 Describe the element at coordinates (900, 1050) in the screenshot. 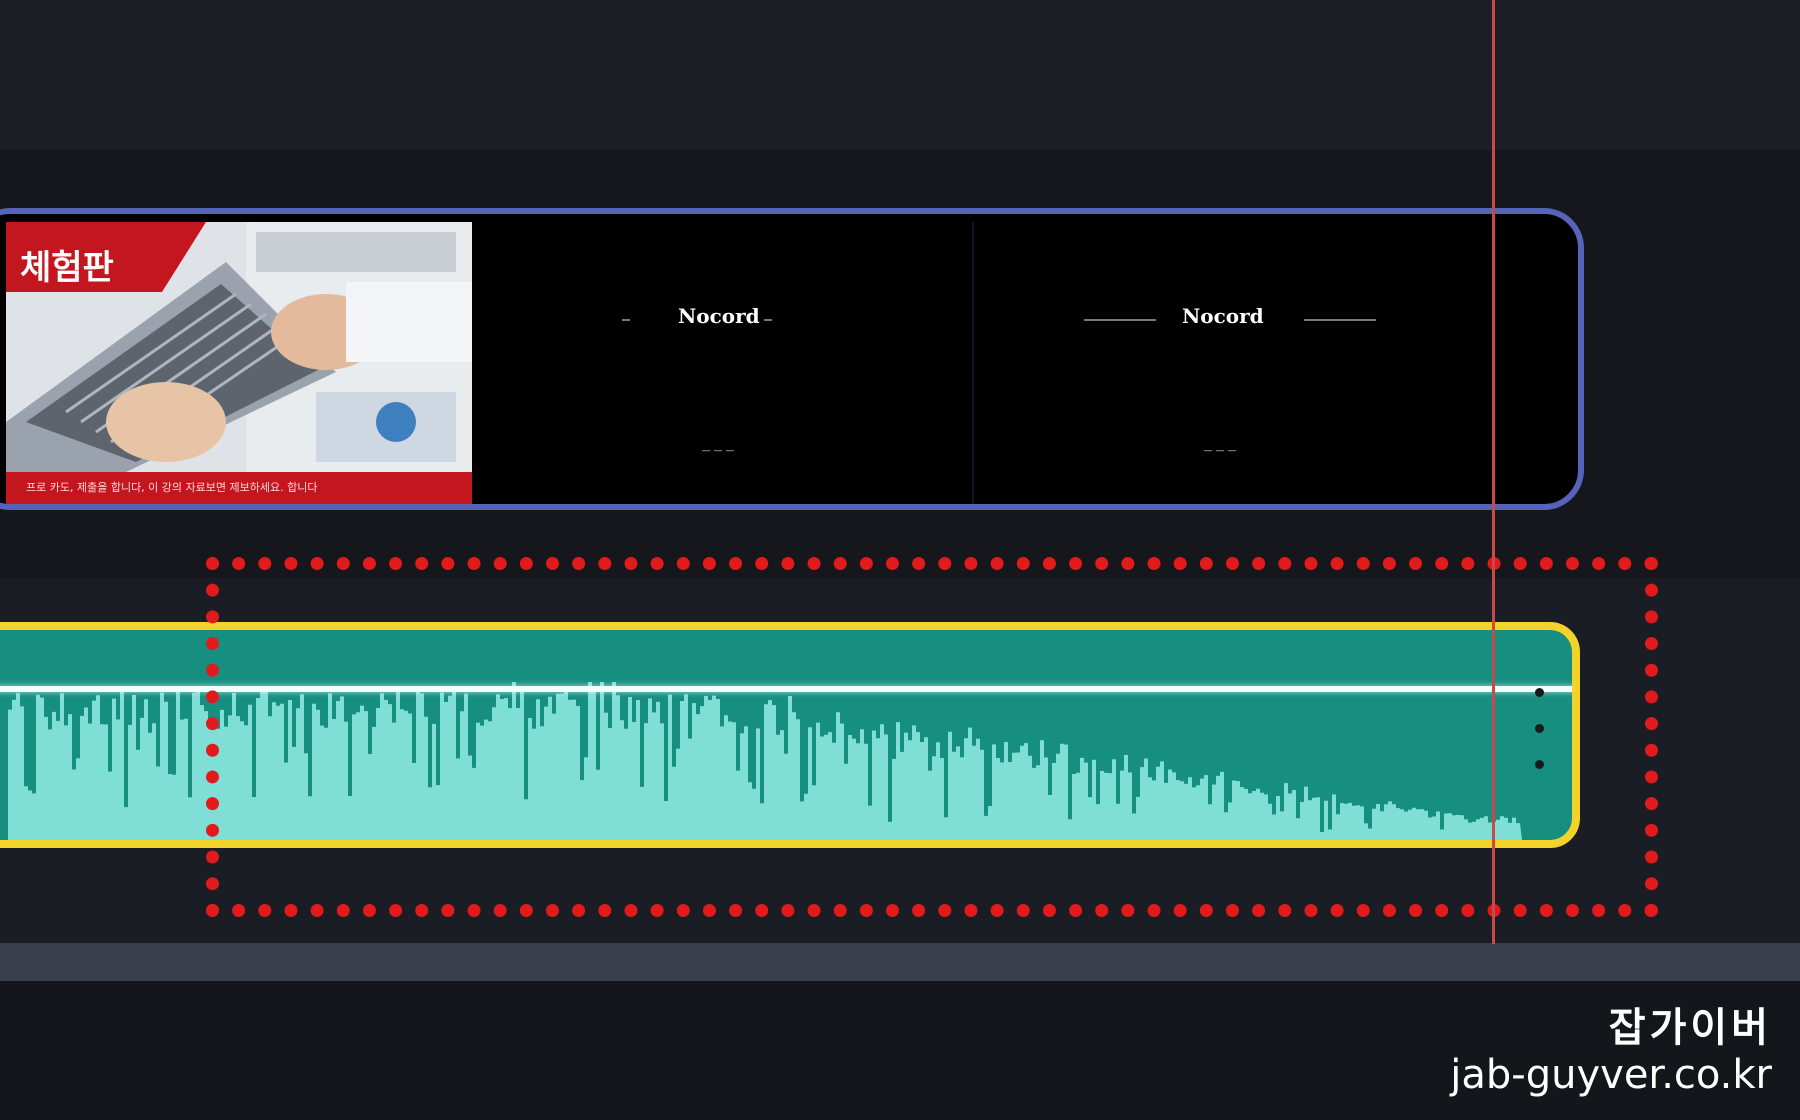

I see `timeline-footer` at that location.